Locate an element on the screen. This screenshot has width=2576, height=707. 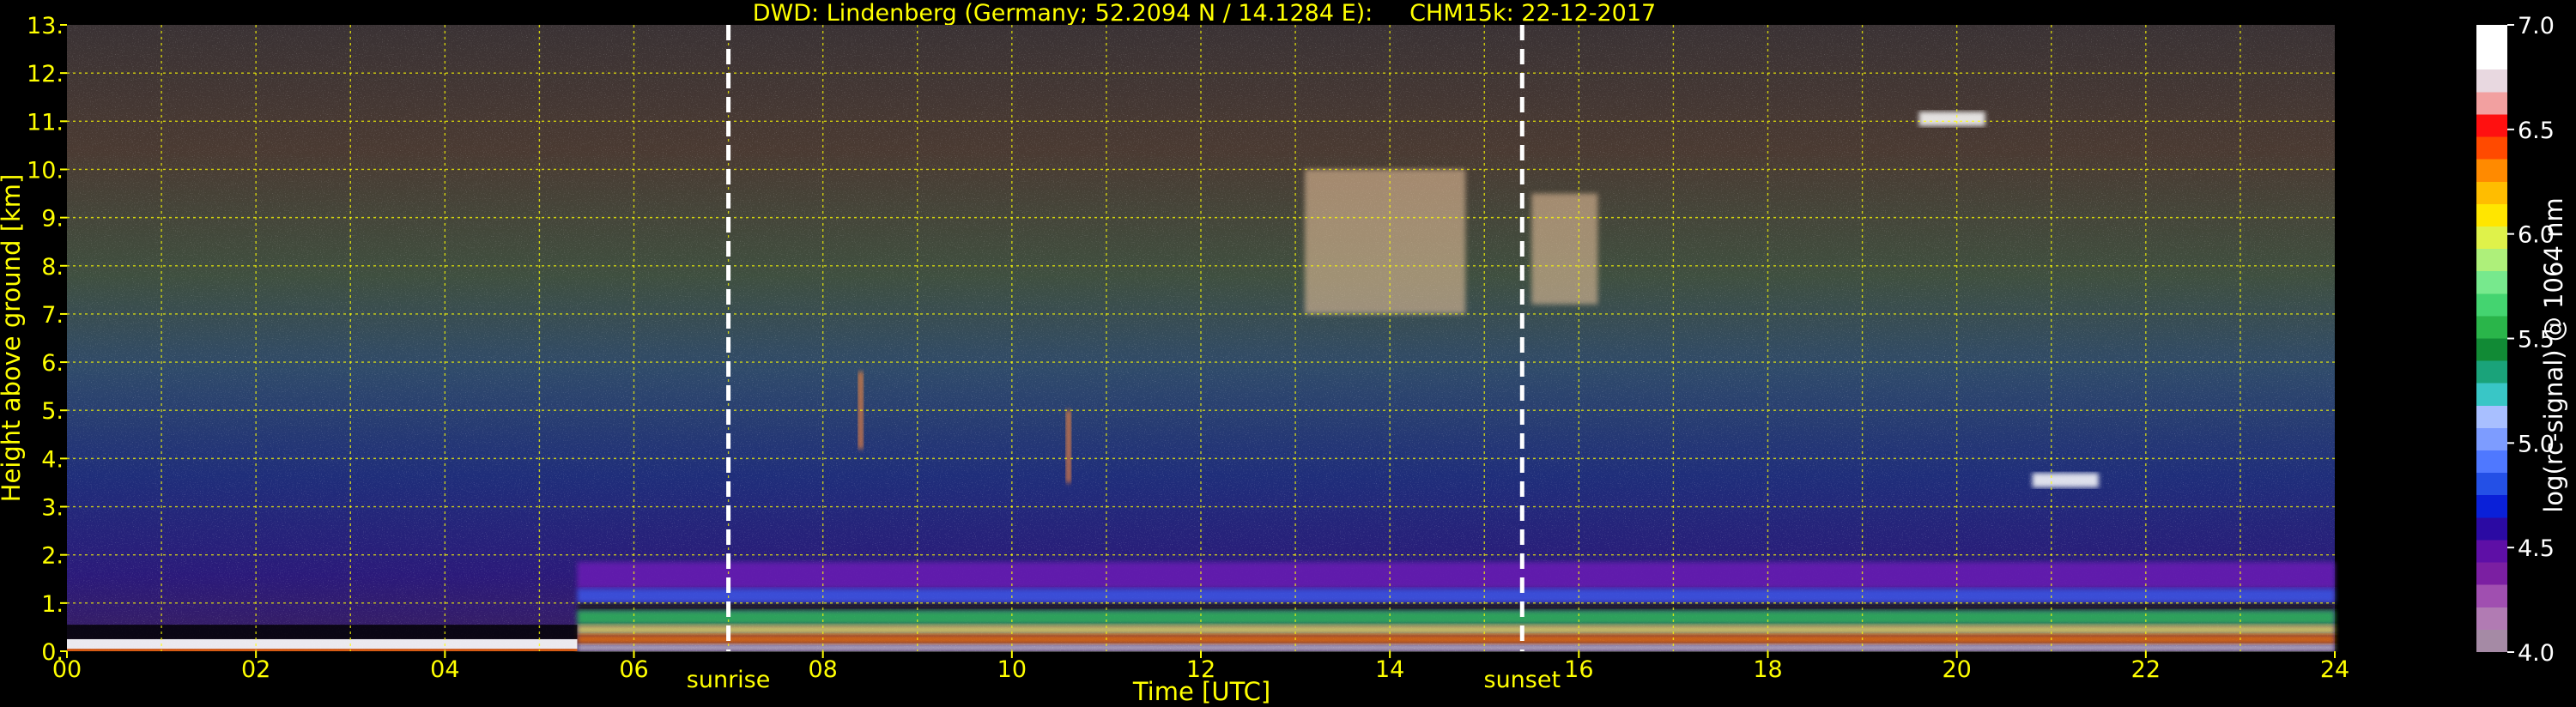
colorbar-tick-label: 4.5 is located at coordinates (2536, 548).